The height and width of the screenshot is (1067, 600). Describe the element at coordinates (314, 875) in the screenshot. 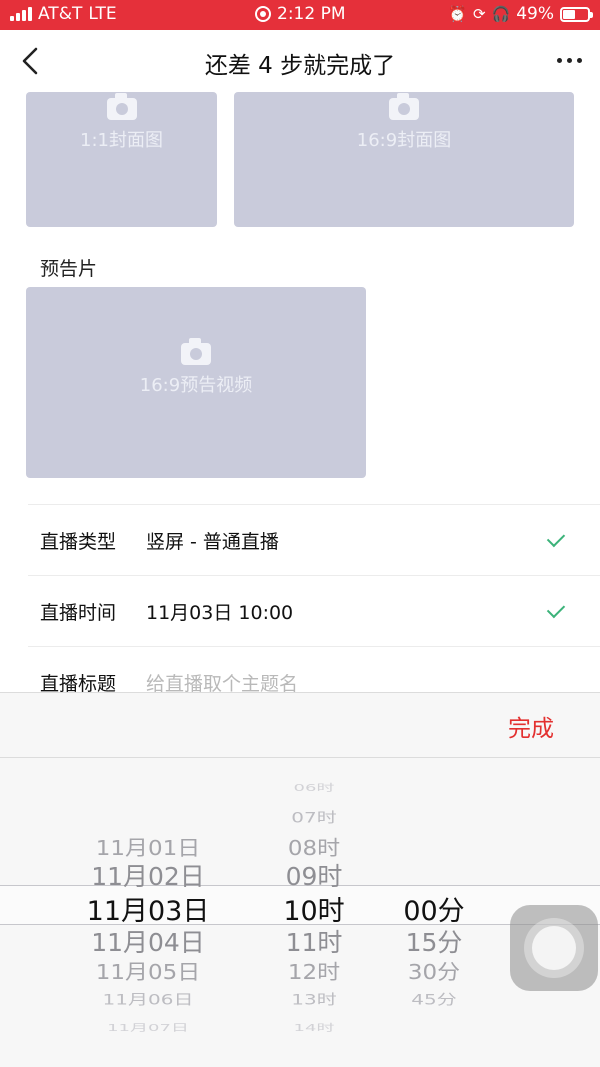

I see `hour-option: 09时` at that location.